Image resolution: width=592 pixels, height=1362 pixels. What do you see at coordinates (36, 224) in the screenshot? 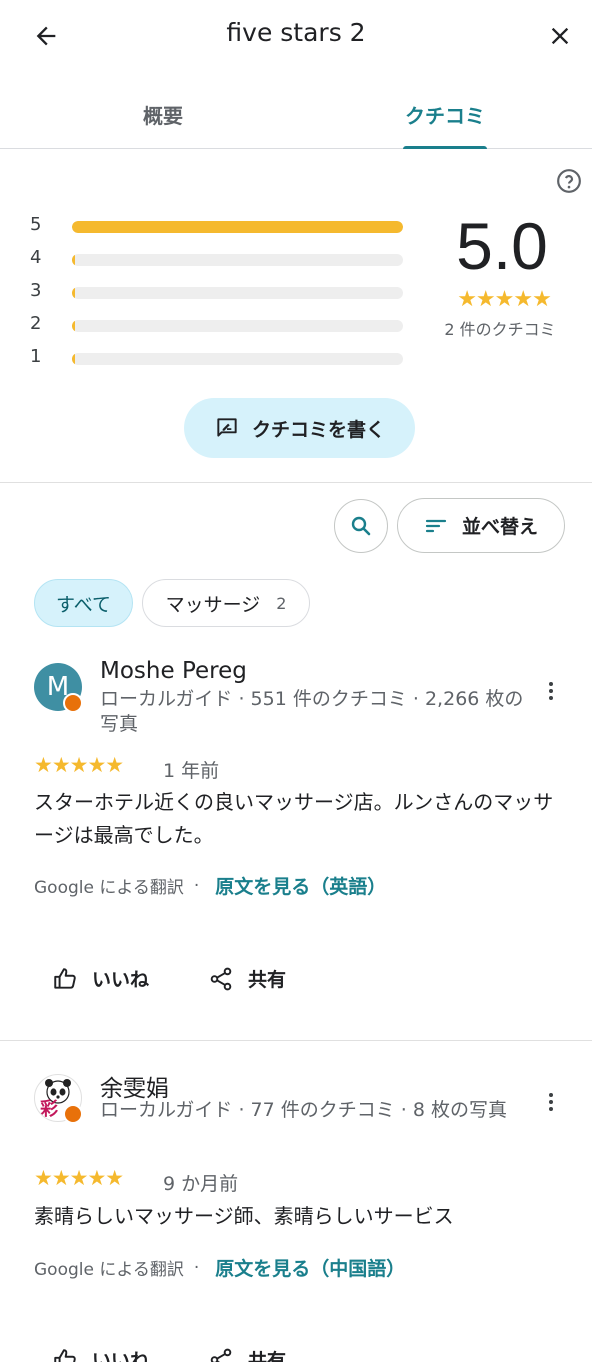
I see `rating-row-star: 5` at bounding box center [36, 224].